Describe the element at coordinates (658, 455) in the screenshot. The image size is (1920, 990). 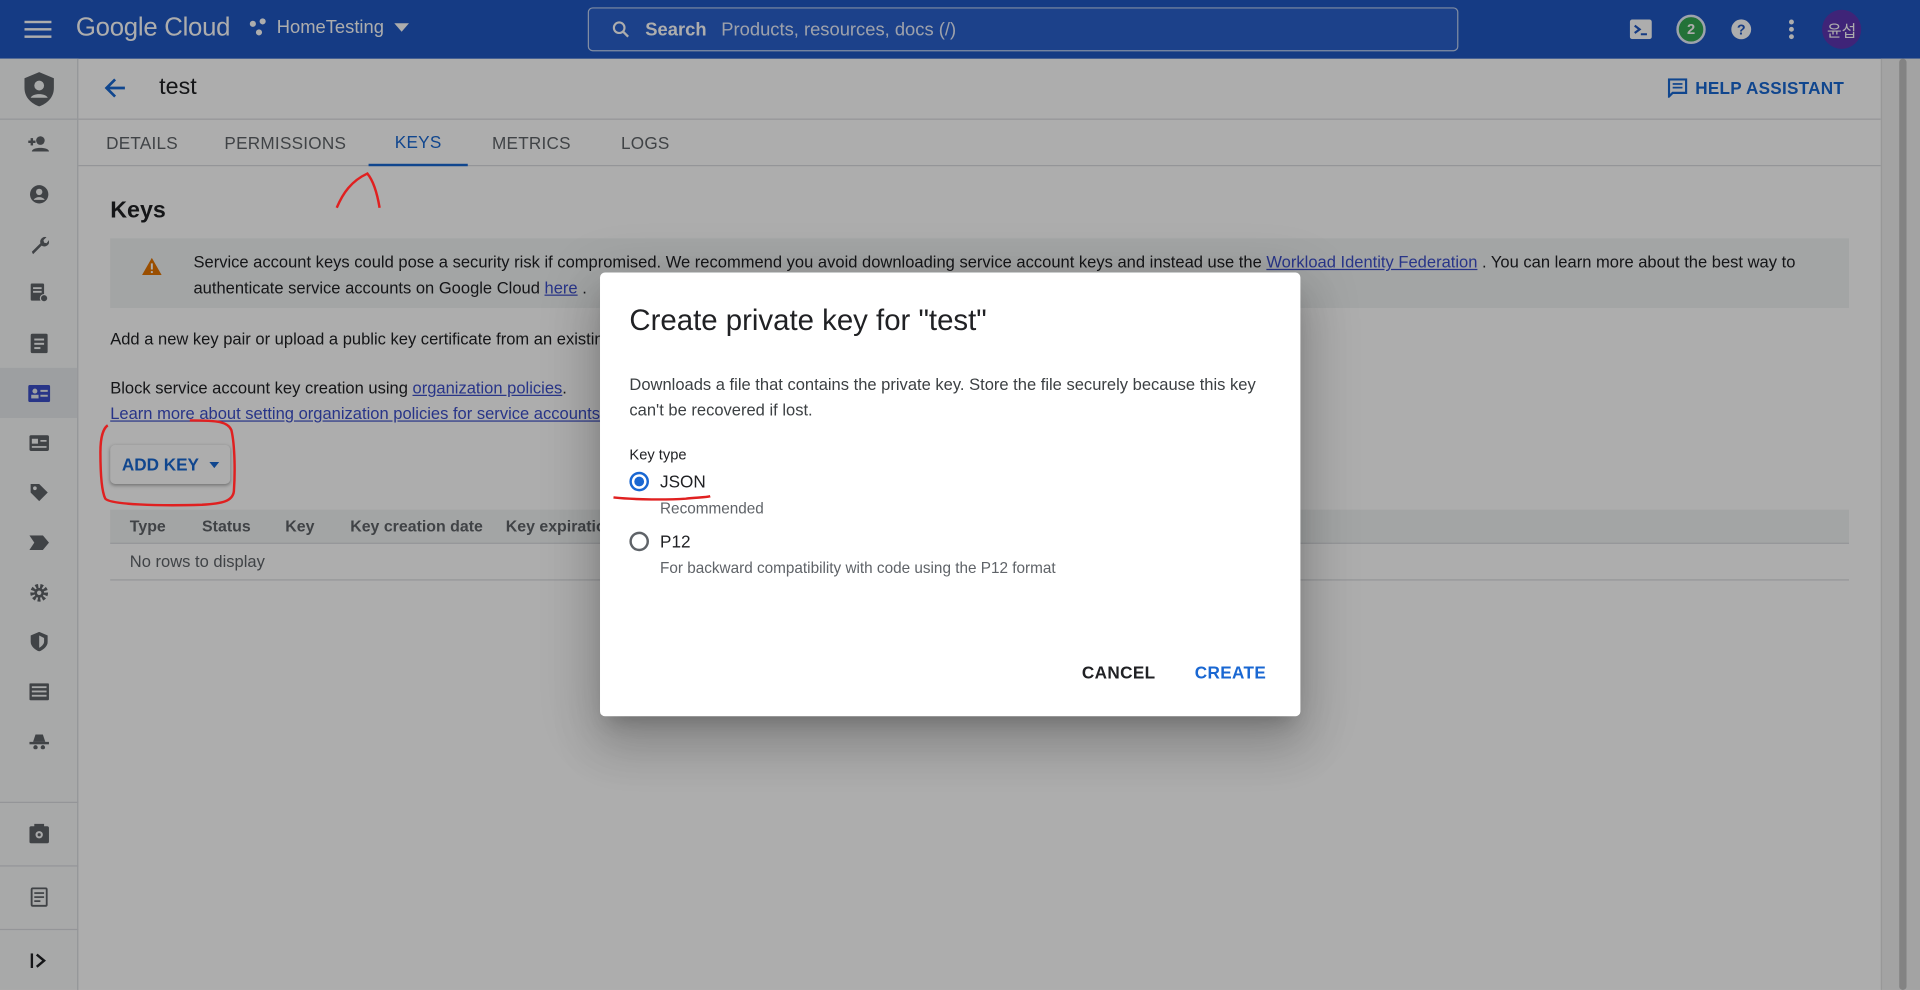
I see `key-type-label: Key type` at that location.